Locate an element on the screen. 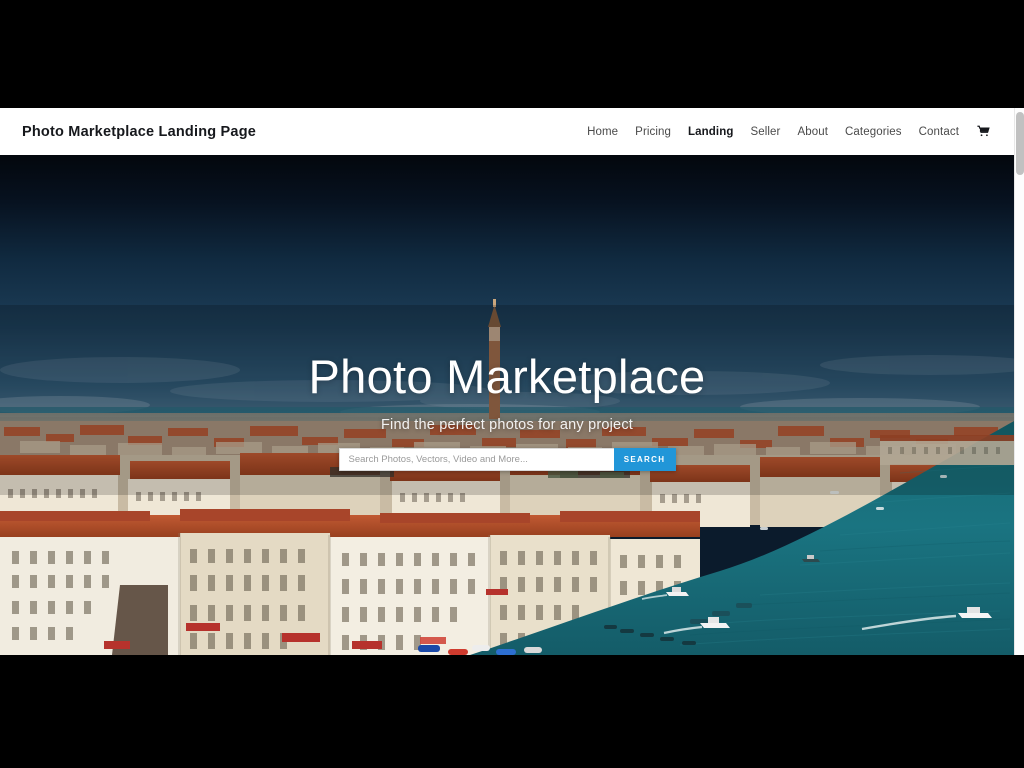  hero-search-bar: SEARCH is located at coordinates (507, 459).